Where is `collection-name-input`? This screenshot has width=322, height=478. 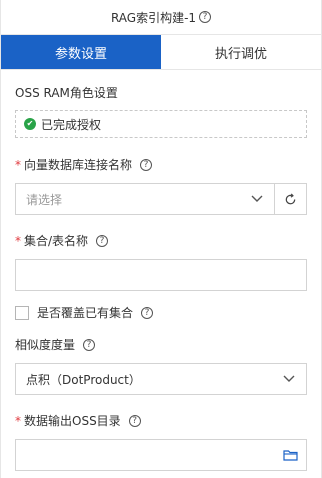
collection-name-input is located at coordinates (161, 275).